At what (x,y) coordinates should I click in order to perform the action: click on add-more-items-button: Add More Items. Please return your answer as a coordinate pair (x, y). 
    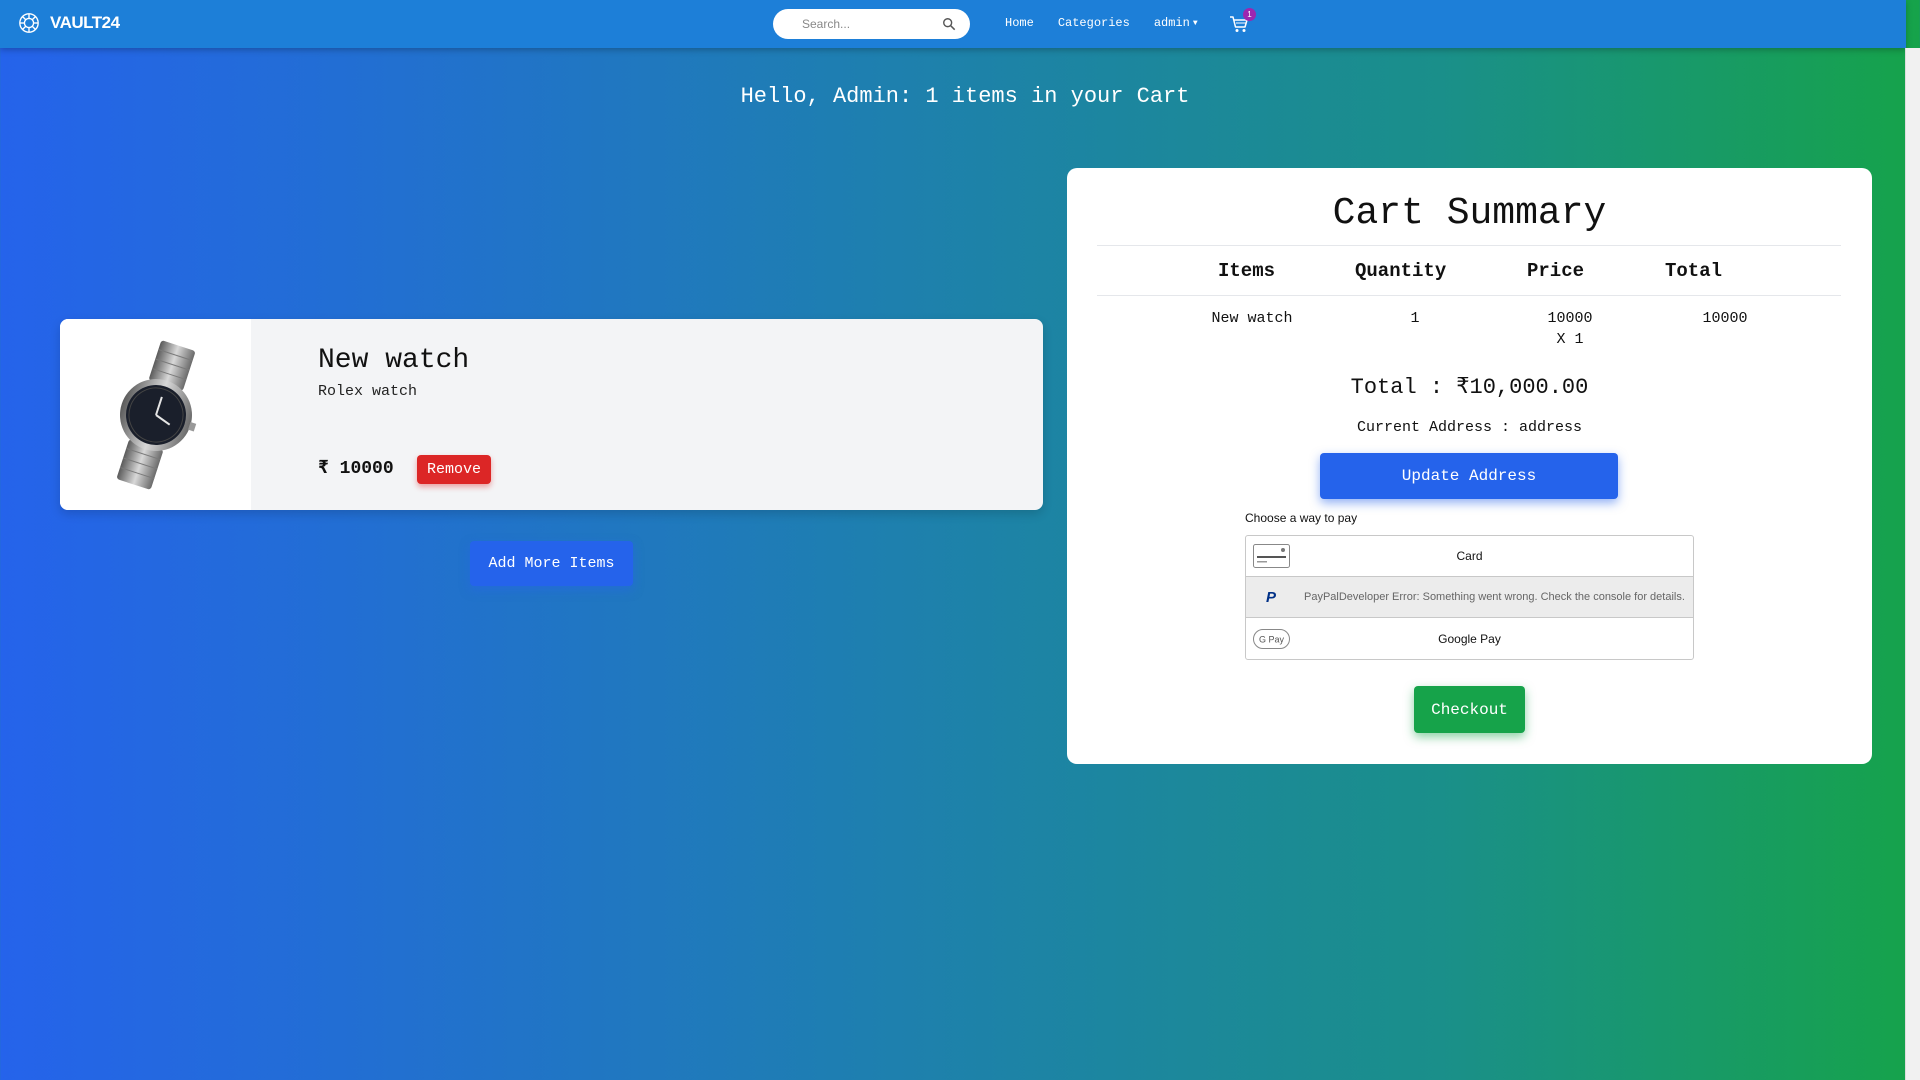
    Looking at the image, I should click on (551, 563).